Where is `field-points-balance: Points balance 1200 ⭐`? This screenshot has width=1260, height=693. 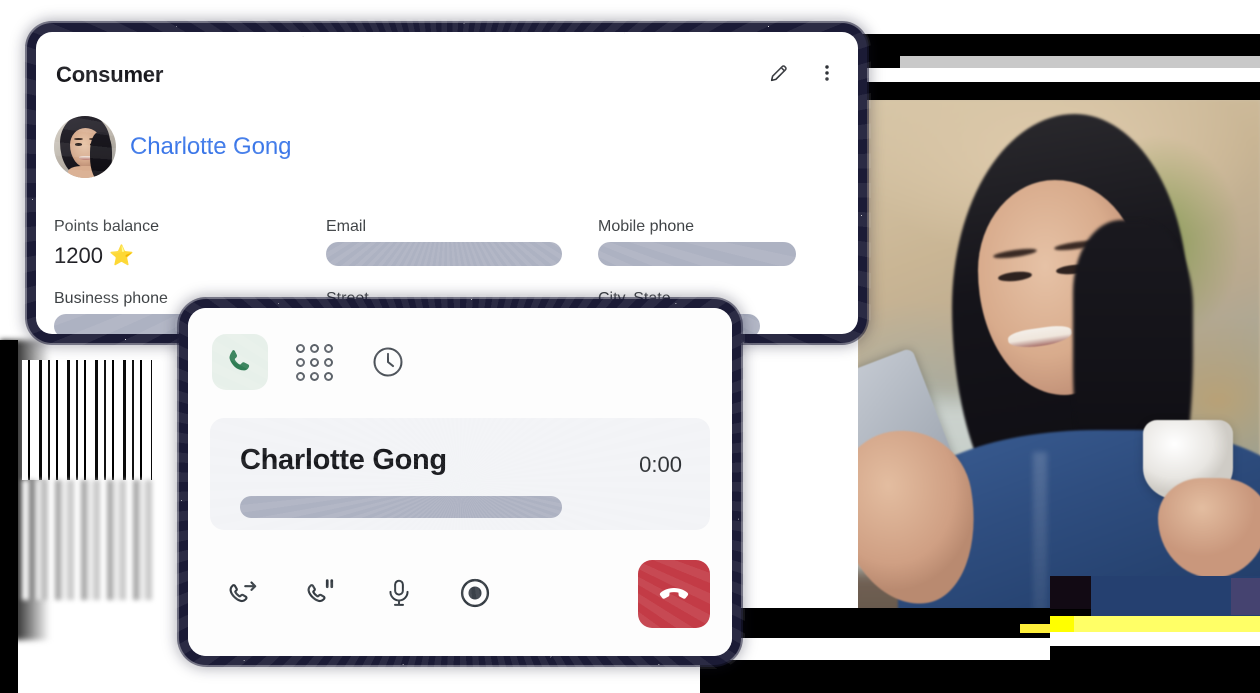
field-points-balance: Points balance 1200 ⭐ is located at coordinates (172, 244).